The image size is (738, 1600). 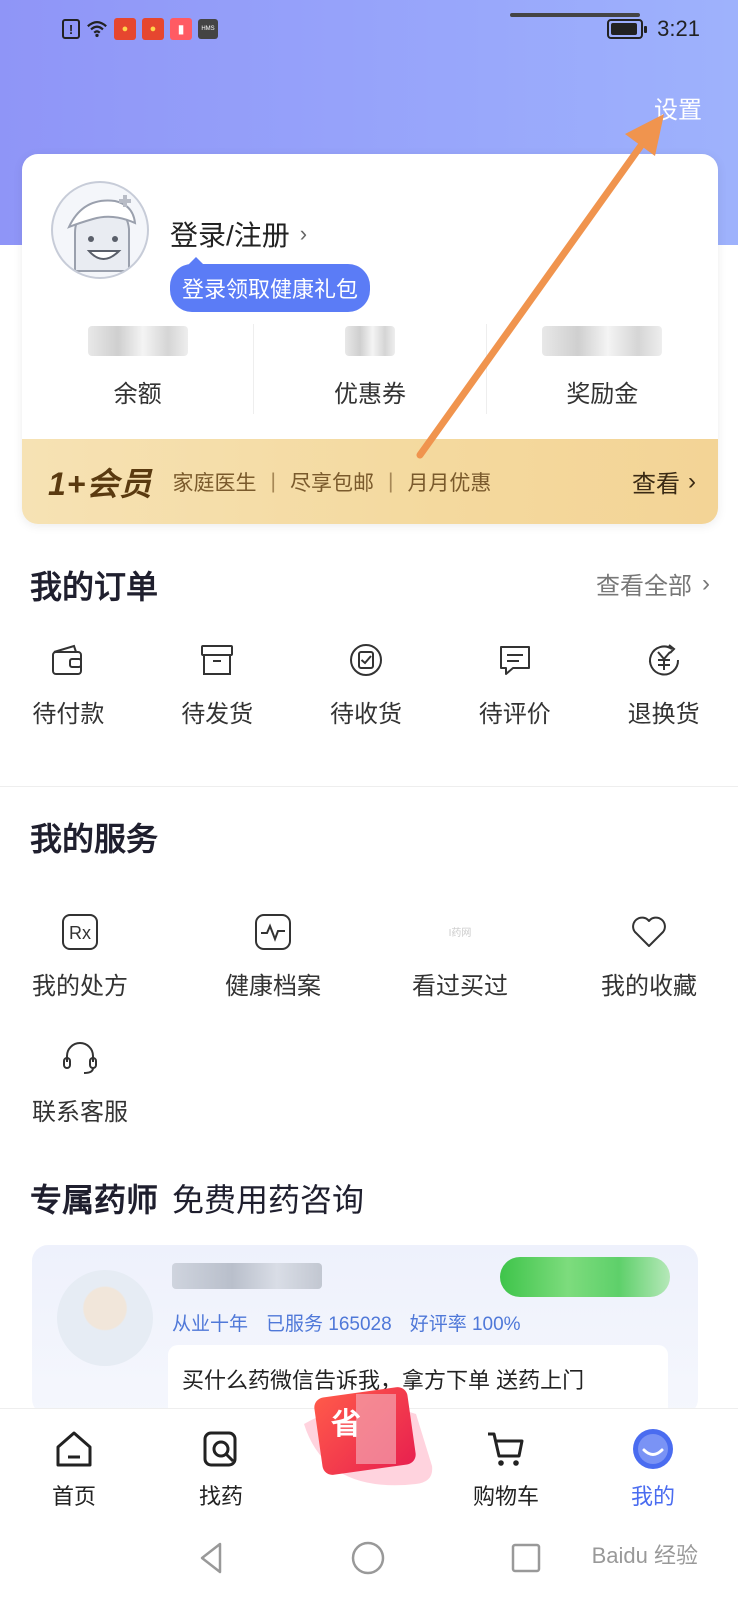 What do you see at coordinates (220, 1449) in the screenshot?
I see `find-medicine-icon` at bounding box center [220, 1449].